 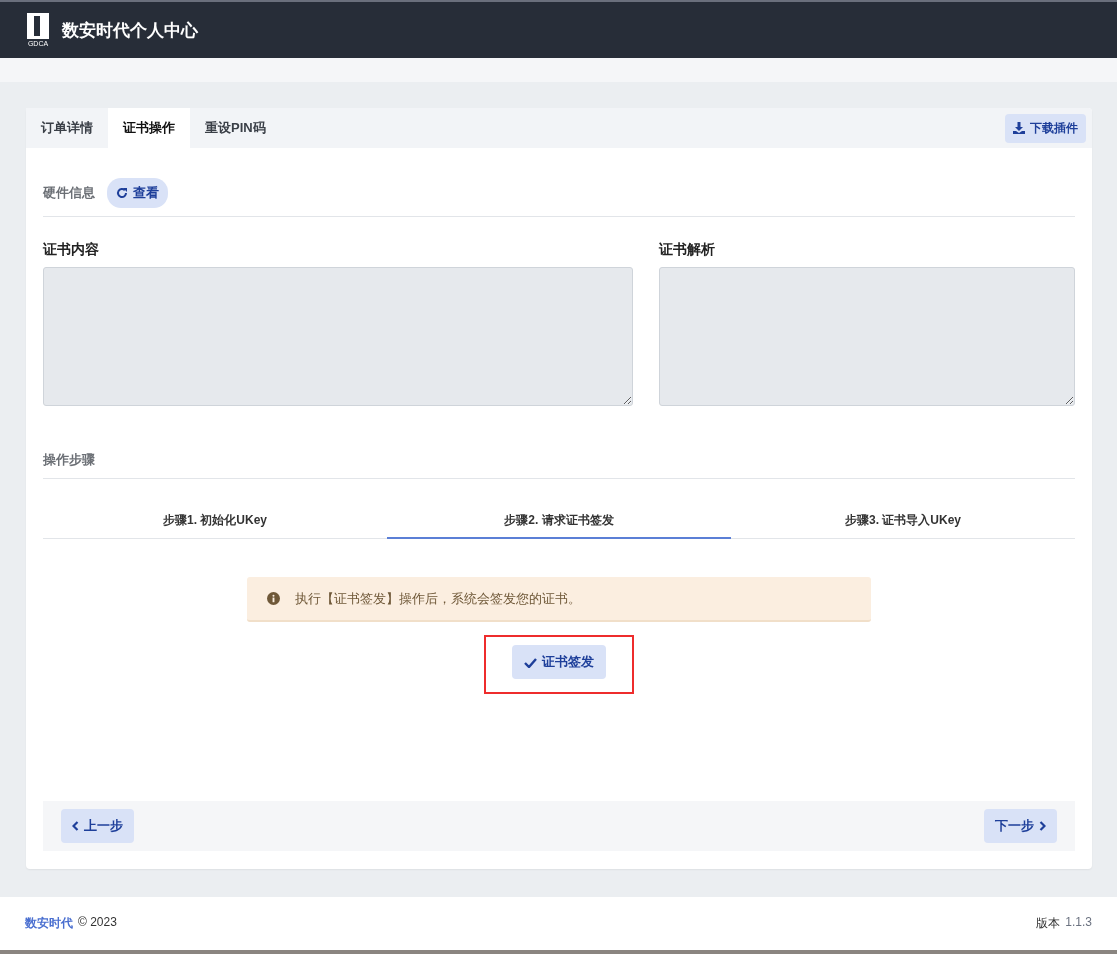 I want to click on panel-title: 证书内容, so click(x=71, y=250).